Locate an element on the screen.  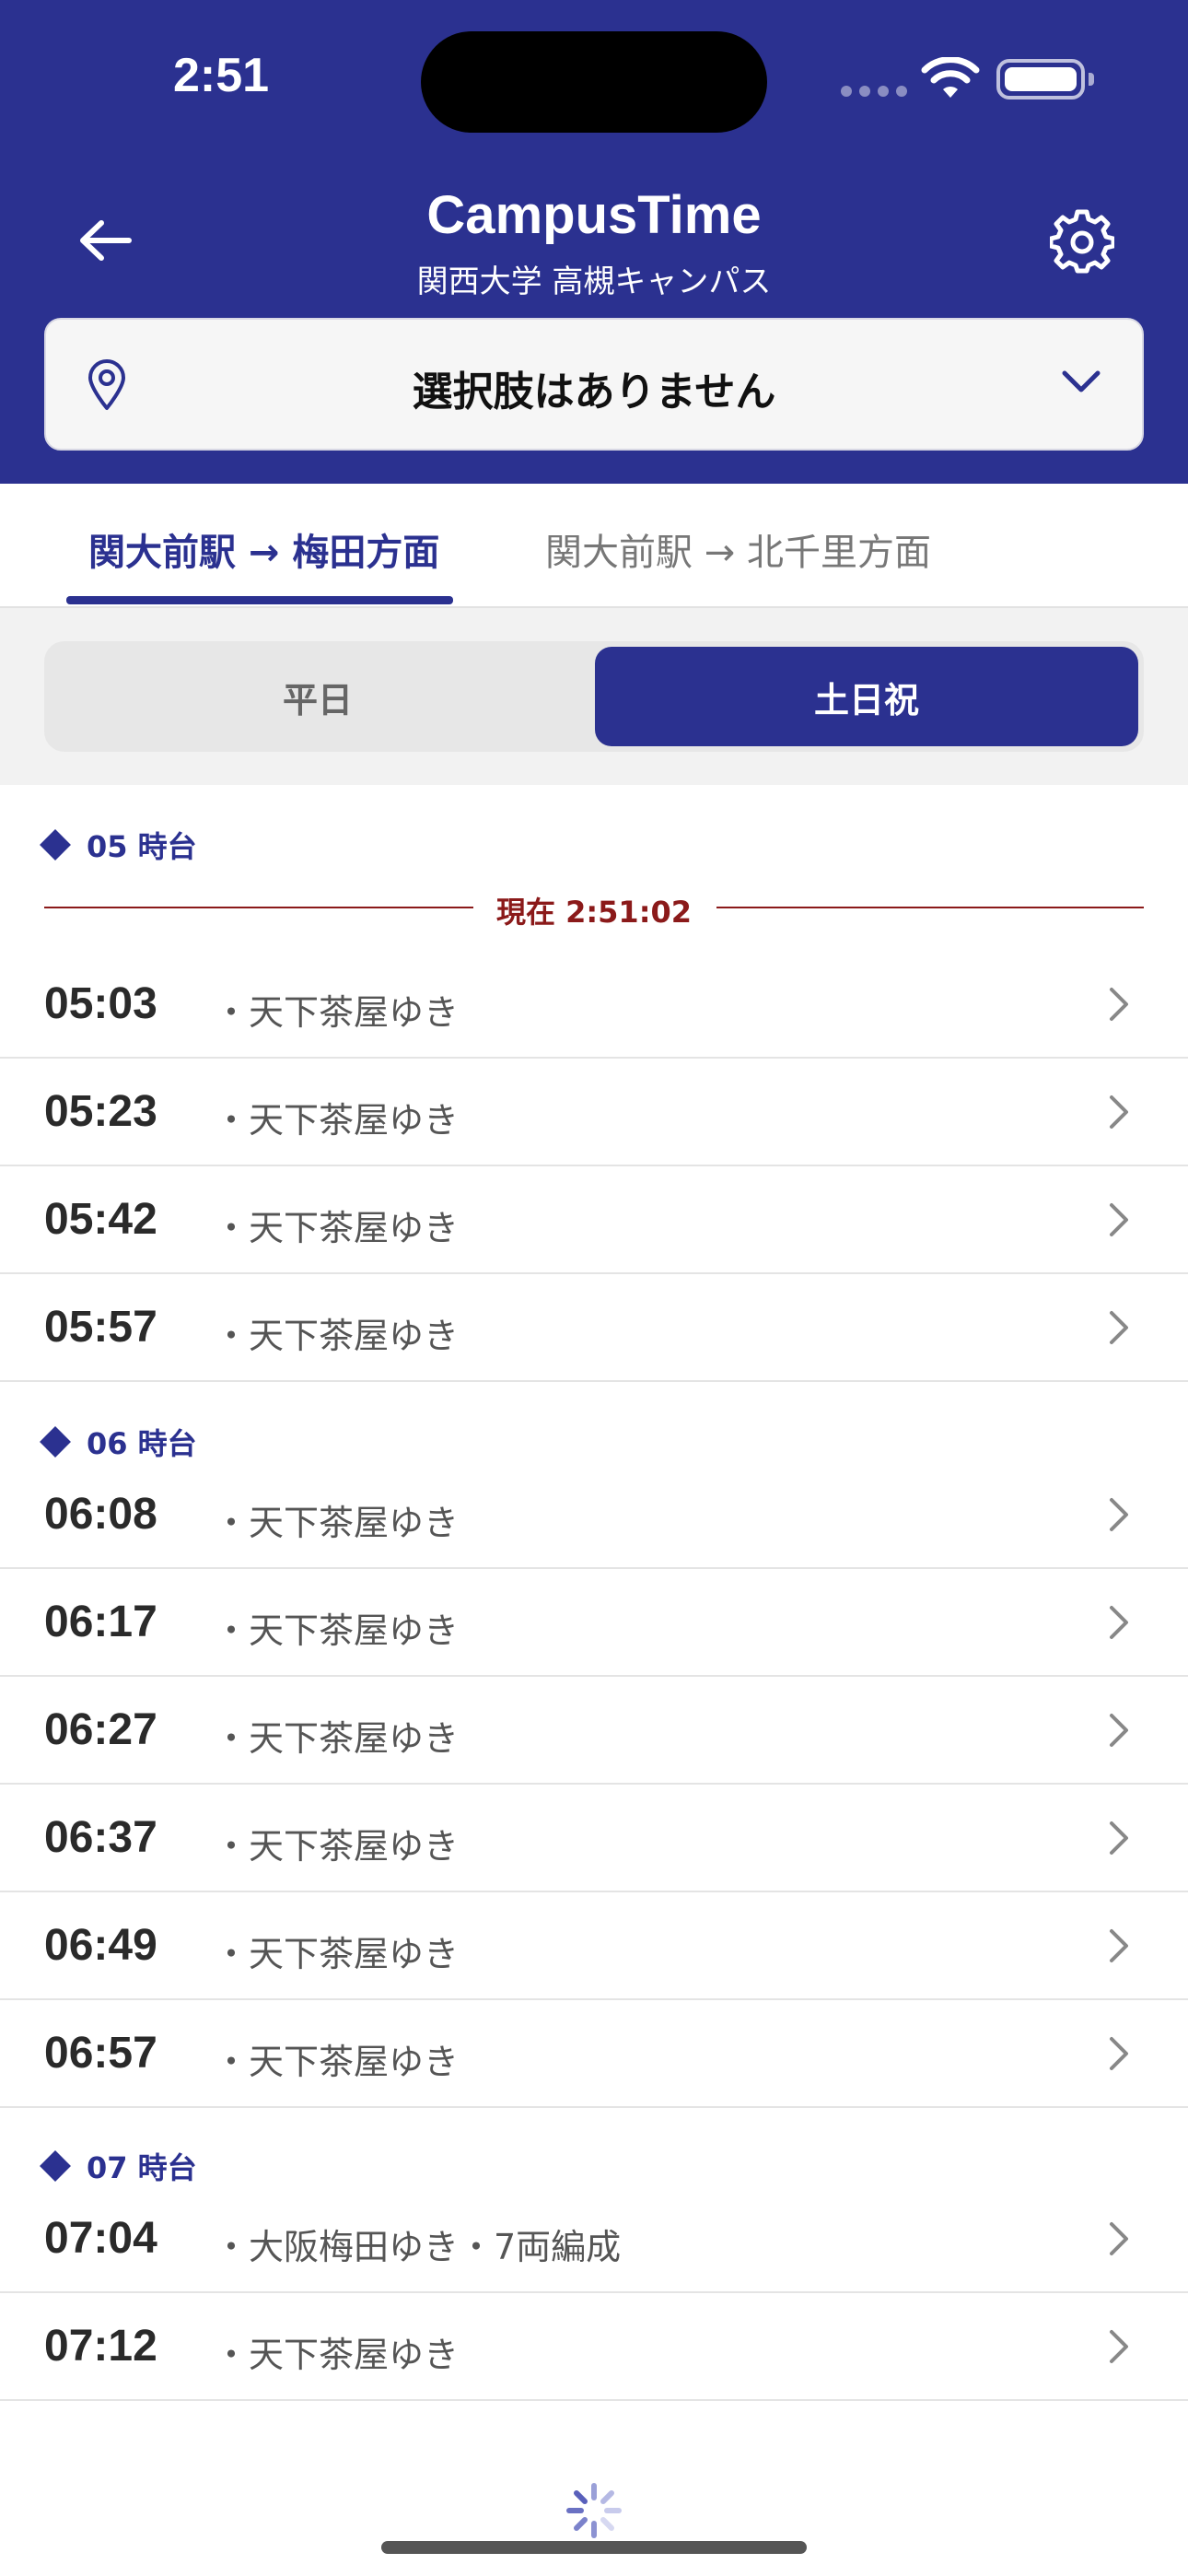
section-header-07: 07 時台 is located at coordinates (119, 2166).